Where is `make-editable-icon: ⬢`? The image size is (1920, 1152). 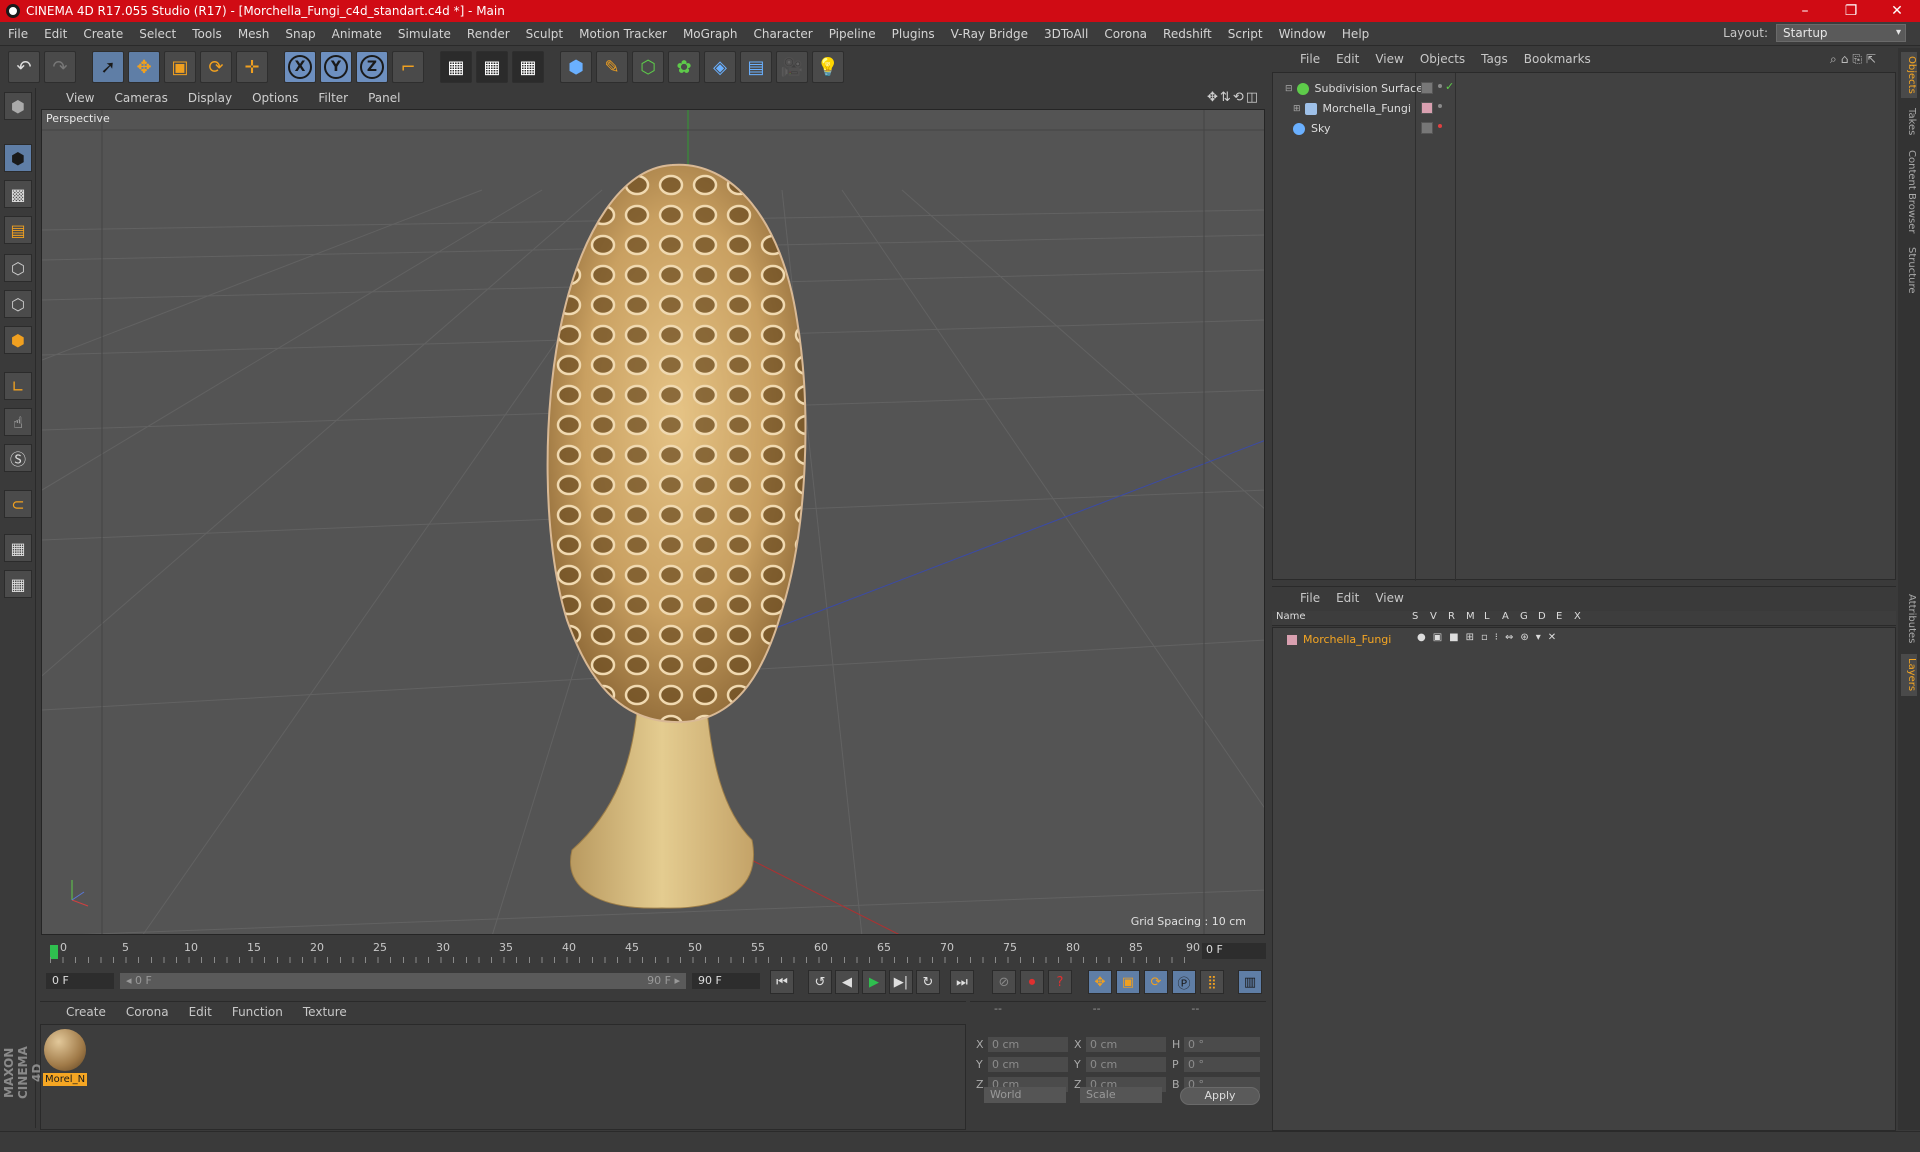 make-editable-icon: ⬢ is located at coordinates (18, 106).